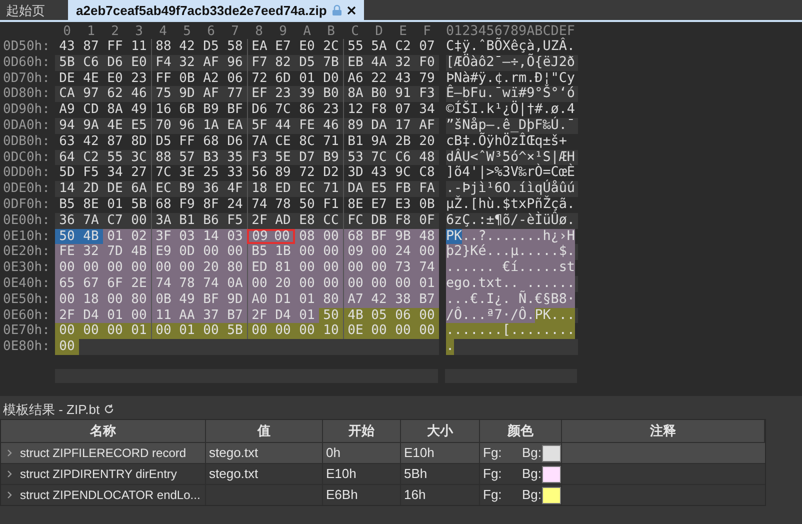 The width and height of the screenshot is (802, 524). Describe the element at coordinates (415, 495) in the screenshot. I see `table-cell-text: 16h` at that location.